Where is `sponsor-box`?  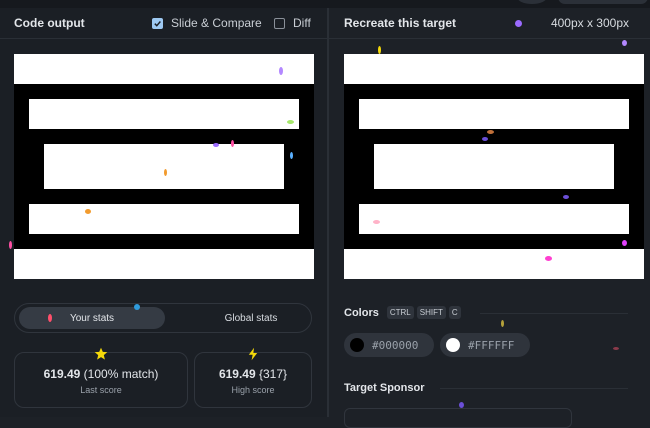 sponsor-box is located at coordinates (458, 418).